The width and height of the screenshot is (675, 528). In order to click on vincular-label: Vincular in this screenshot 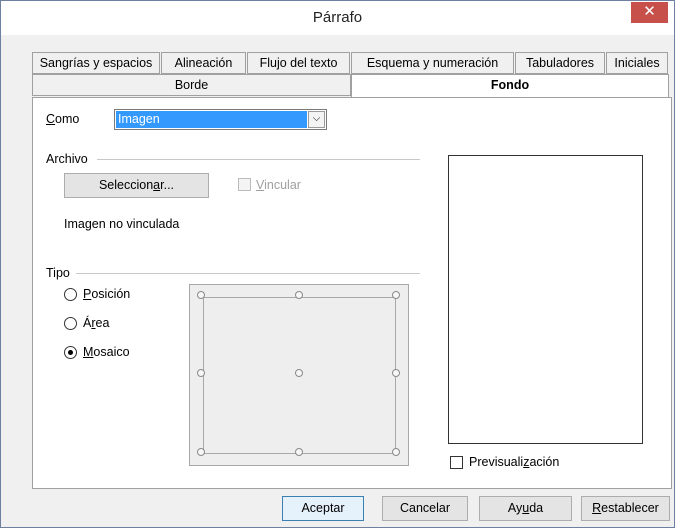, I will do `click(278, 185)`.